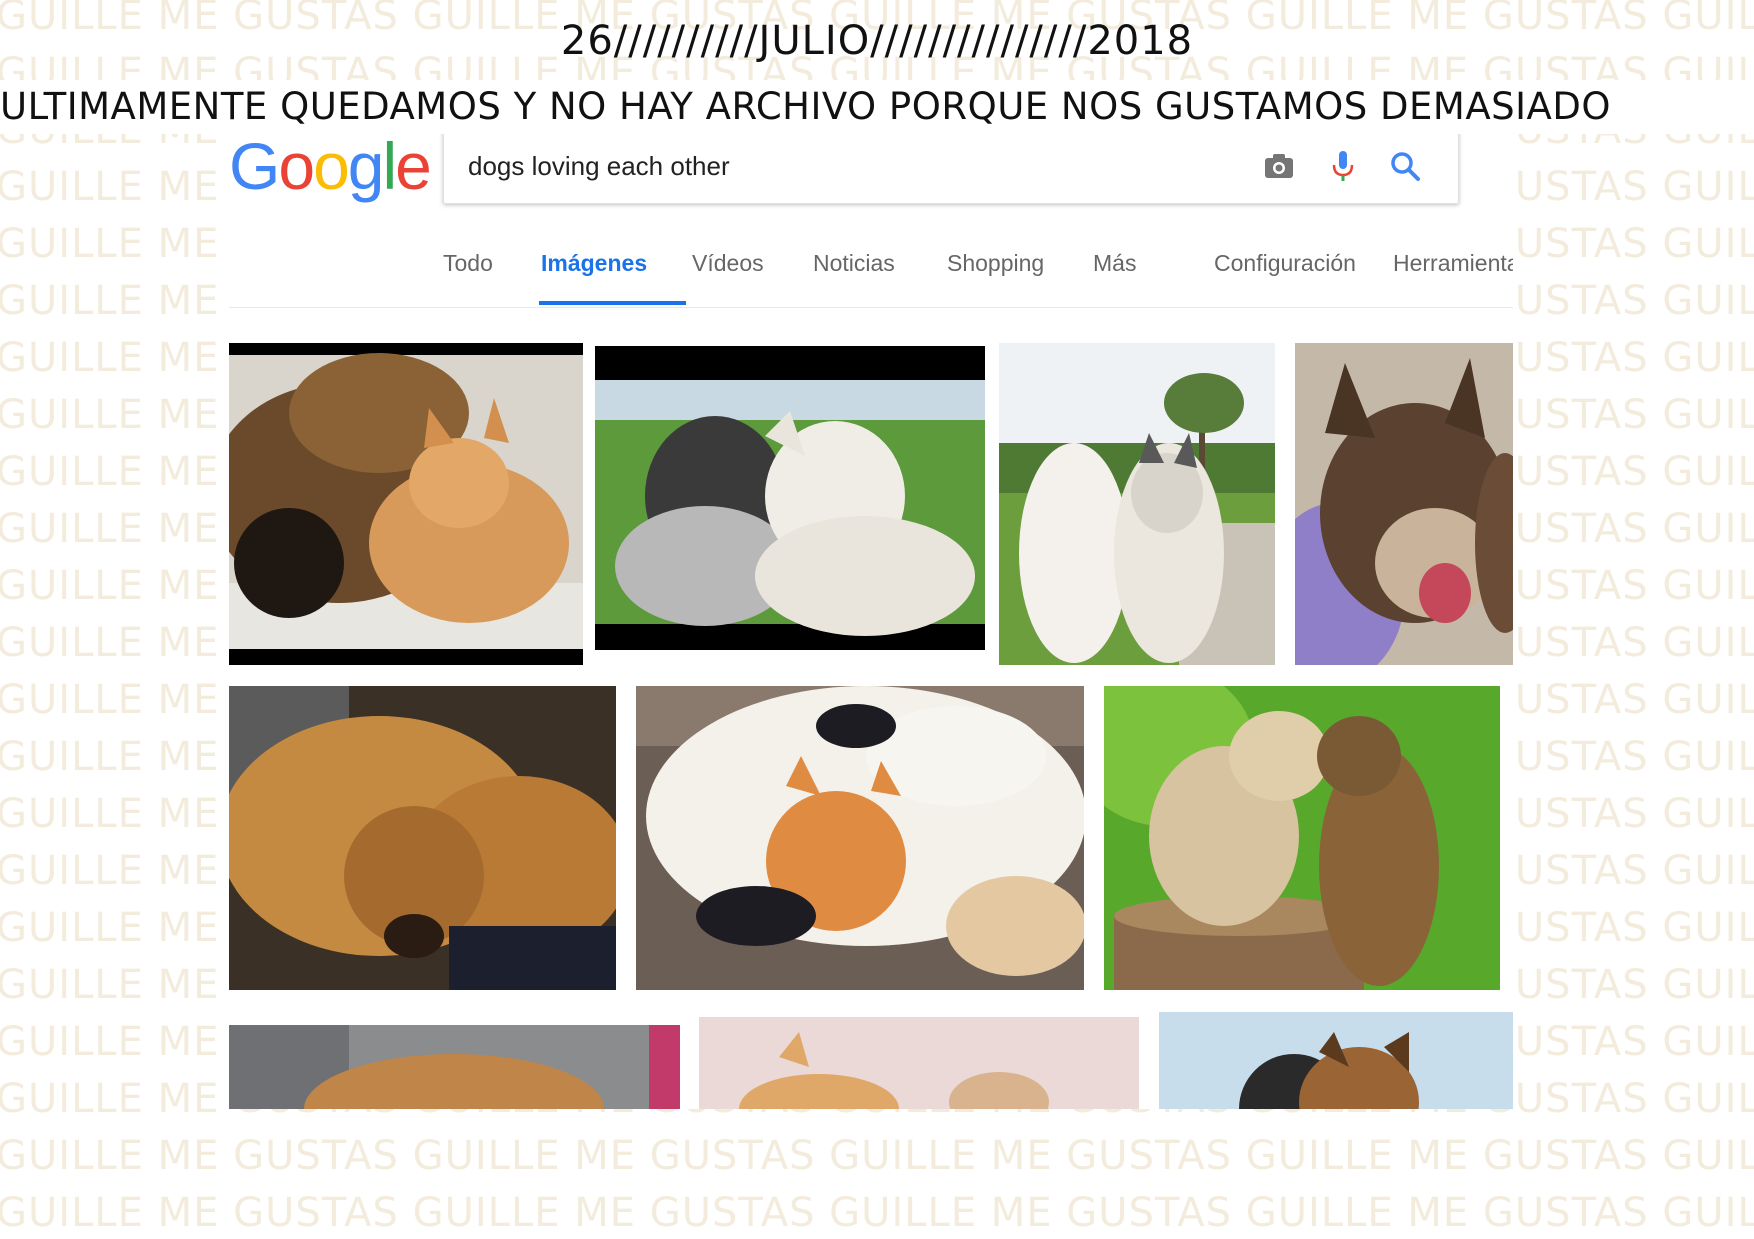 The image size is (1754, 1239). What do you see at coordinates (1114, 263) in the screenshot?
I see `tab-mas: Más` at bounding box center [1114, 263].